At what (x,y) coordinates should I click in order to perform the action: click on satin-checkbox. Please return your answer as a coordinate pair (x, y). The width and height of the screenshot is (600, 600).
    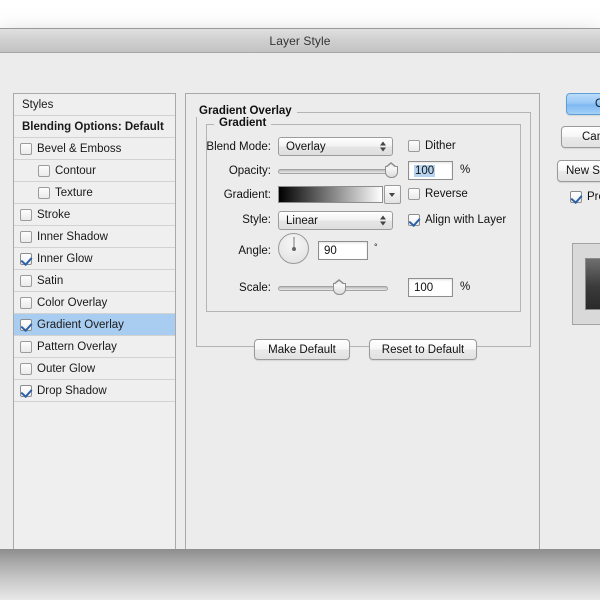
    Looking at the image, I should click on (26, 280).